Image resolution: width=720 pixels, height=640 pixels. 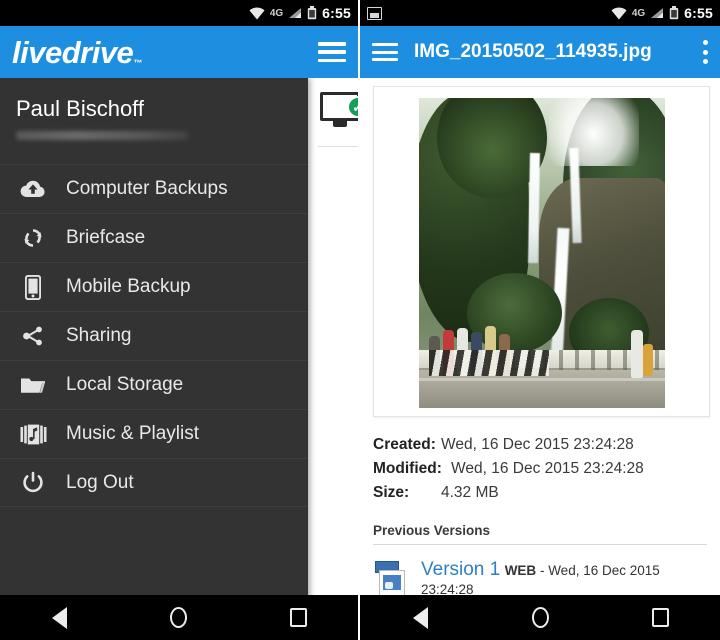 I want to click on photo-icon, so click(x=374, y=13).